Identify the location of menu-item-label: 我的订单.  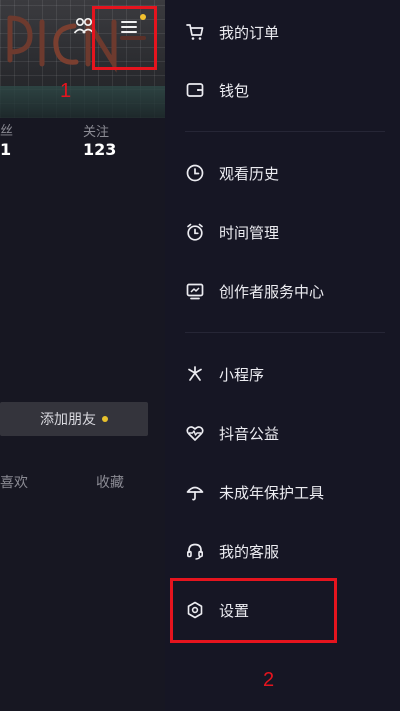
(249, 32).